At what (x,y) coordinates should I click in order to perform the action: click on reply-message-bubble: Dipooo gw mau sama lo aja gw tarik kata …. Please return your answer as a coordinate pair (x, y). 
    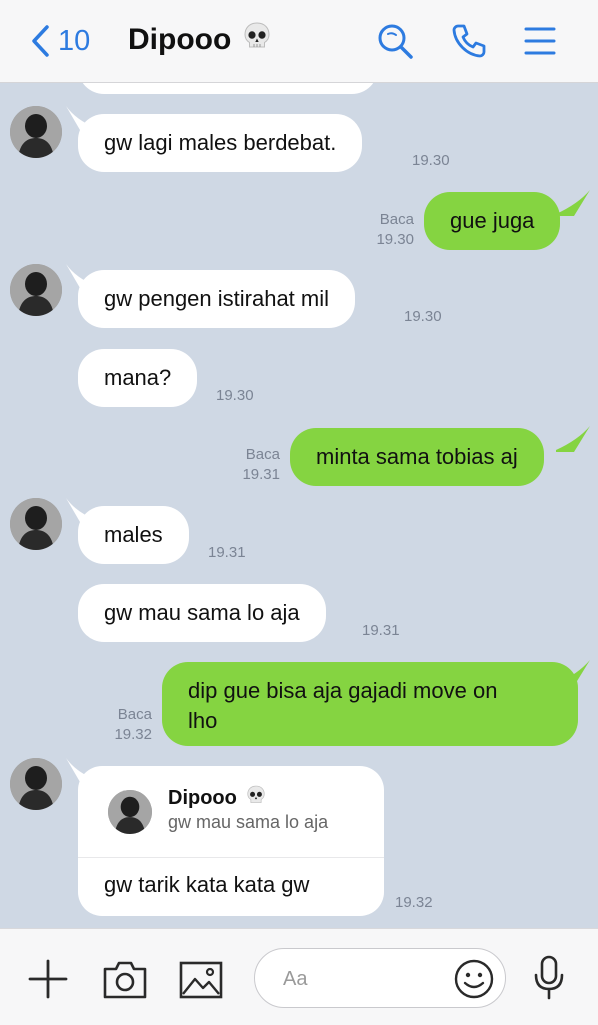
    Looking at the image, I should click on (231, 841).